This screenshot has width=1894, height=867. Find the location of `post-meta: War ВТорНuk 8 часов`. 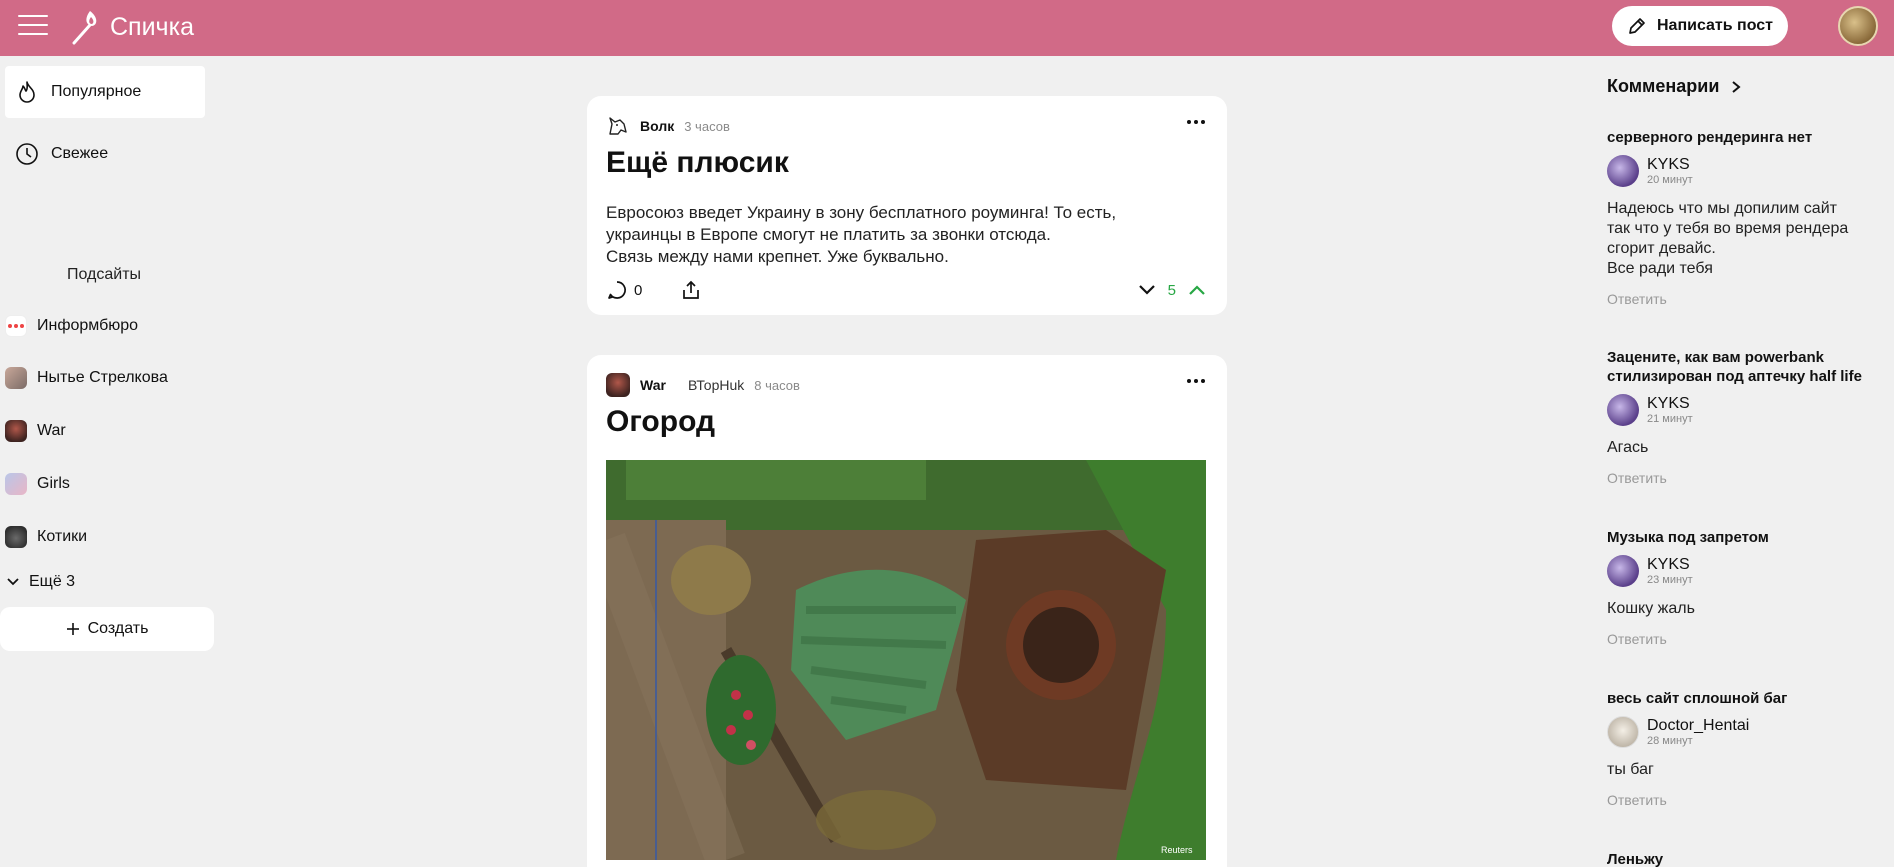

post-meta: War ВТорНuk 8 часов is located at coordinates (703, 385).